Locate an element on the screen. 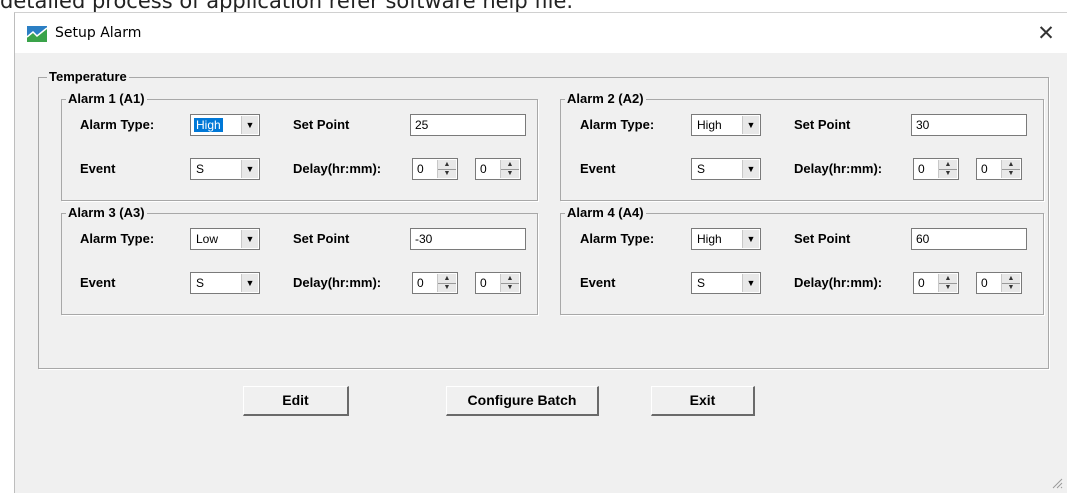 This screenshot has width=1067, height=493. title-bar: Setup Alarm ✕ is located at coordinates (541, 33).